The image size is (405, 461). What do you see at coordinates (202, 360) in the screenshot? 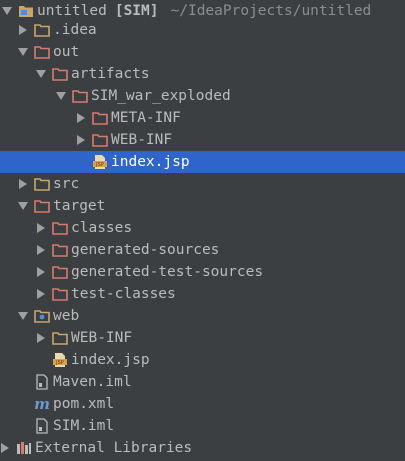
I see `tree-row-index-jsp-web: JSP index.jsp` at bounding box center [202, 360].